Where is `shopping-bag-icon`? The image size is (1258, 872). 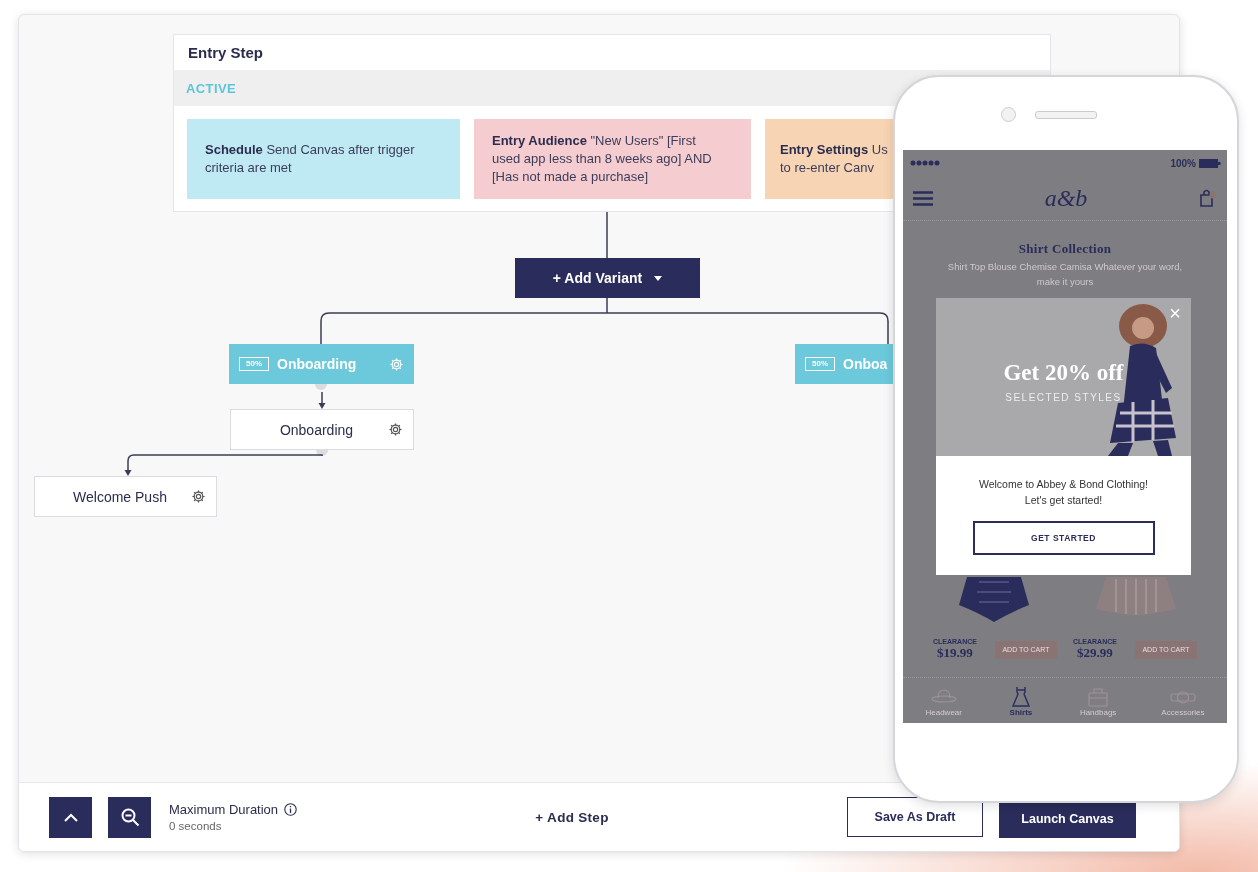 shopping-bag-icon is located at coordinates (1208, 198).